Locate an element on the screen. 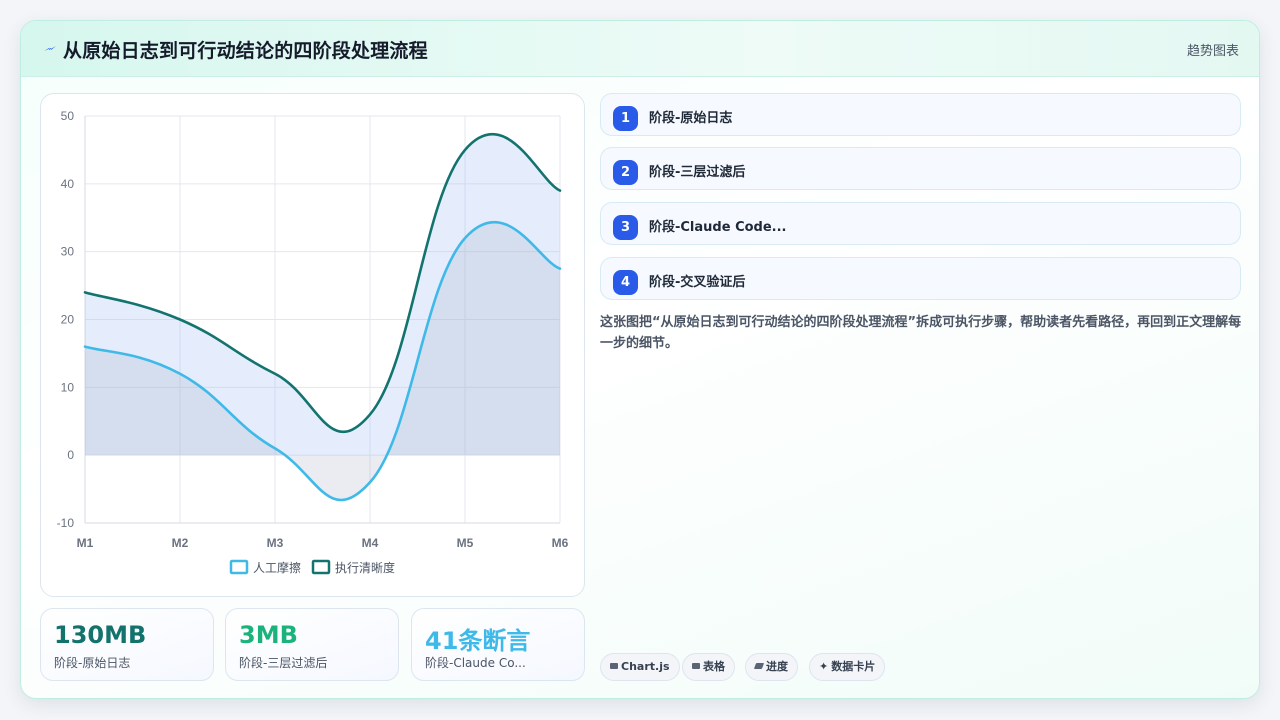 This screenshot has width=1280, height=720. legend-label: 执行清晰度 is located at coordinates (365, 567).